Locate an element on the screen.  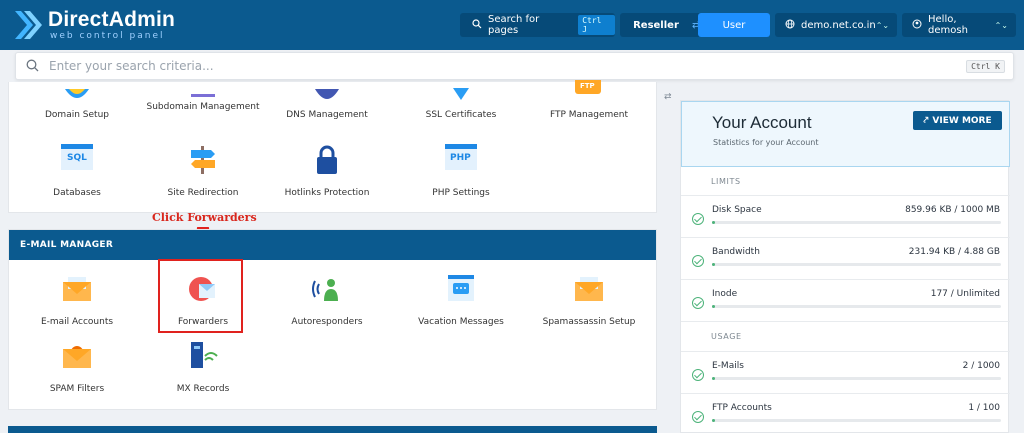
limit-value: 859.96 KB / 1000 MB is located at coordinates (952, 210).